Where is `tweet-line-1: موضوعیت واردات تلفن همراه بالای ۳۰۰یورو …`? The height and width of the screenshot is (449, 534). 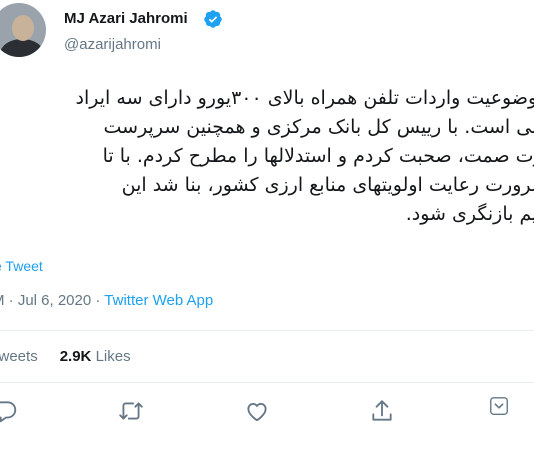
tweet-line-1: موضوعیت واردات تلفن همراه بالای ۳۰۰یورو … is located at coordinates (304, 98).